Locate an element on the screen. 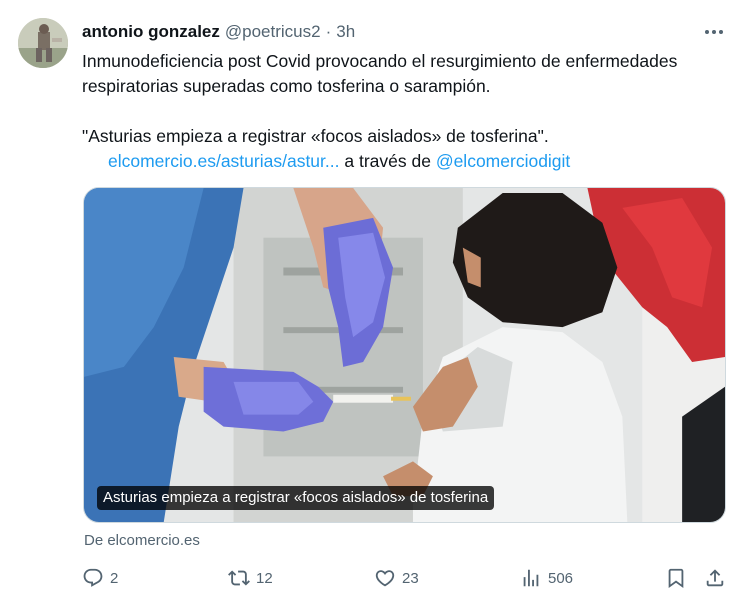 The height and width of the screenshot is (600, 754). action-bar: 2 12 23 506 is located at coordinates (406, 578).